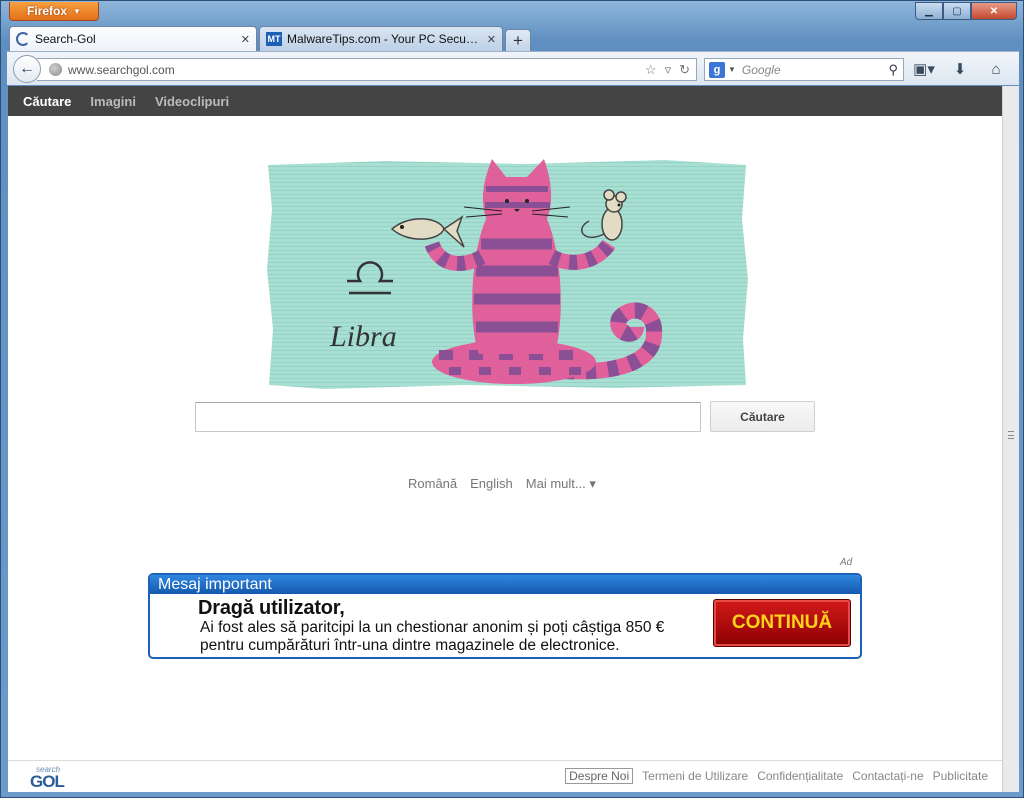 The height and width of the screenshot is (798, 1024). Describe the element at coordinates (505, 584) in the screenshot. I see `ad-banner-header: Mesaj important` at that location.